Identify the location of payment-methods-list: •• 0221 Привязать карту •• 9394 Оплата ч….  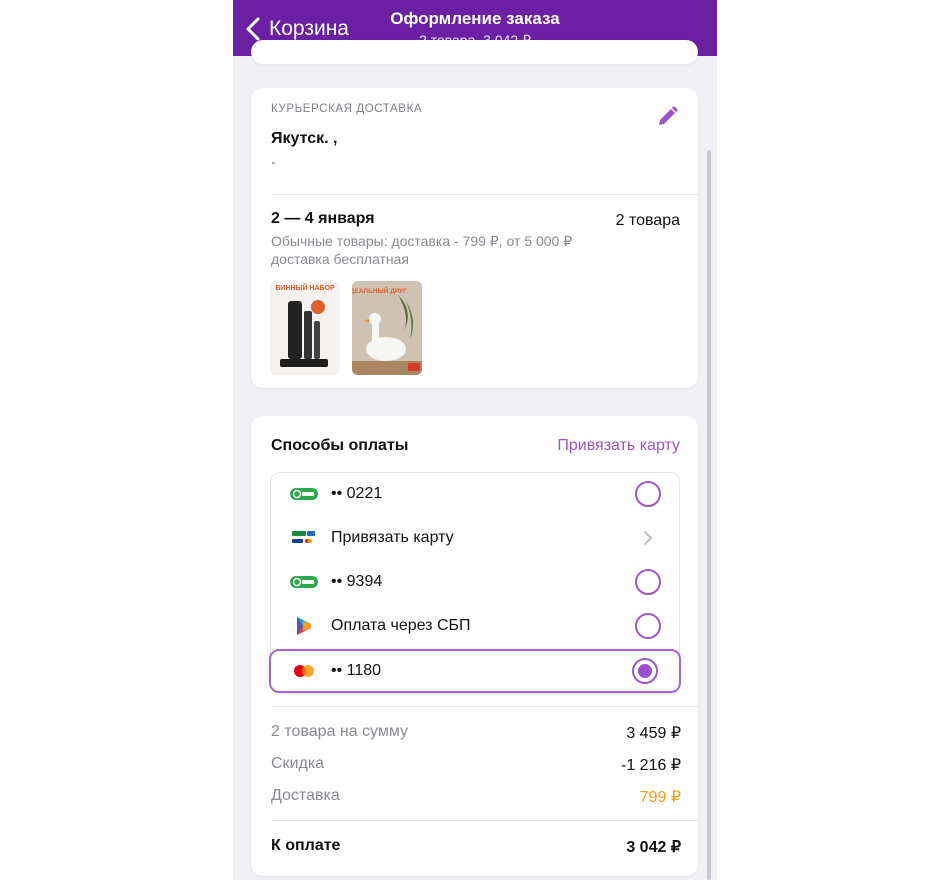
(475, 583).